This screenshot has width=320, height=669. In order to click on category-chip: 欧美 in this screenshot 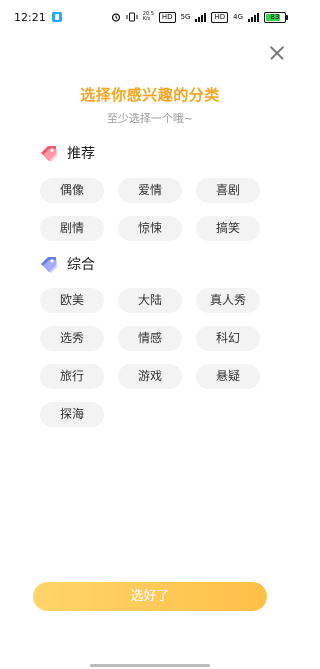, I will do `click(72, 300)`.